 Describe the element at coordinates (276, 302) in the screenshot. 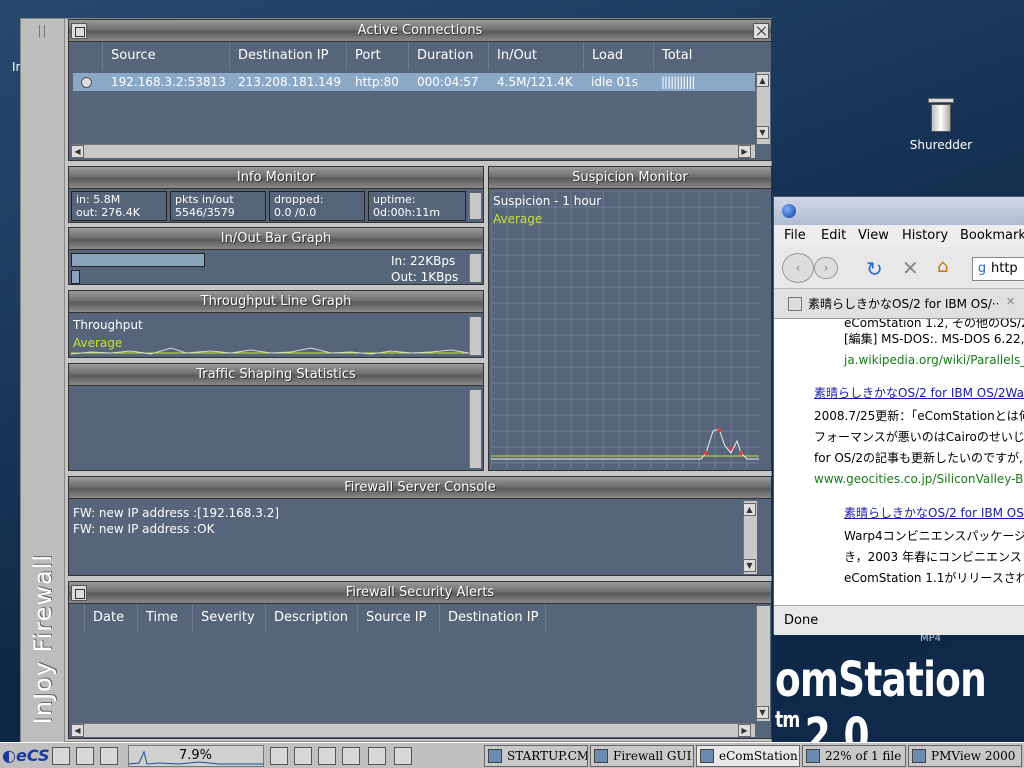

I see `throughput-title: Throughput Line Graph` at that location.